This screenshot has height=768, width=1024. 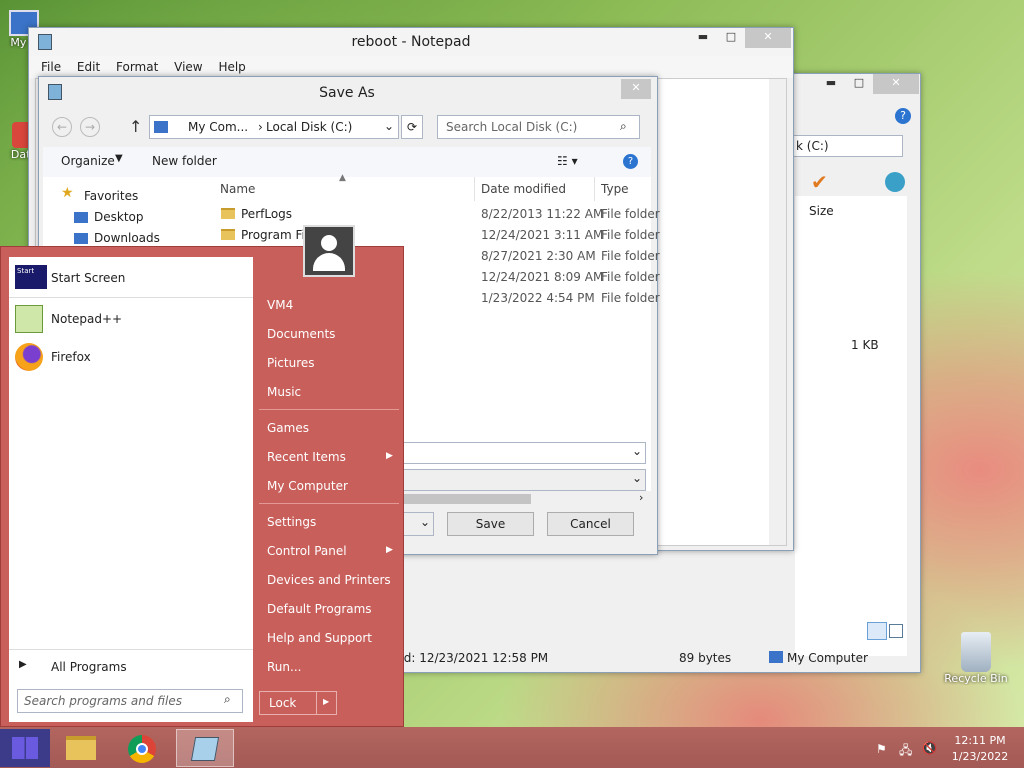 I want to click on notepad-maximize-button: □, so click(x=731, y=38).